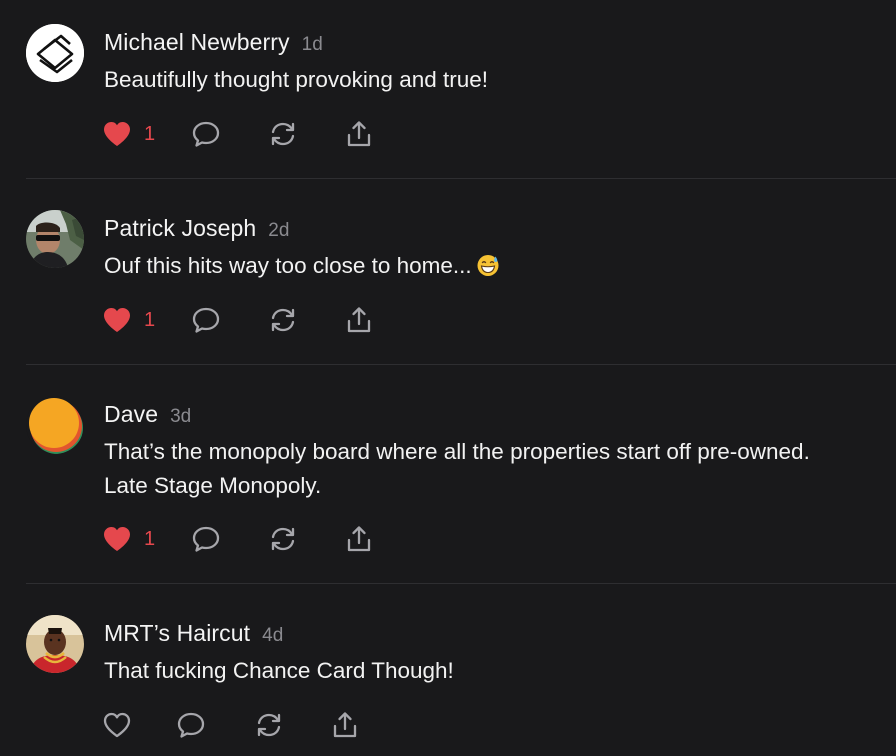 The image size is (896, 756). I want to click on outline-logo-avatar, so click(55, 53).